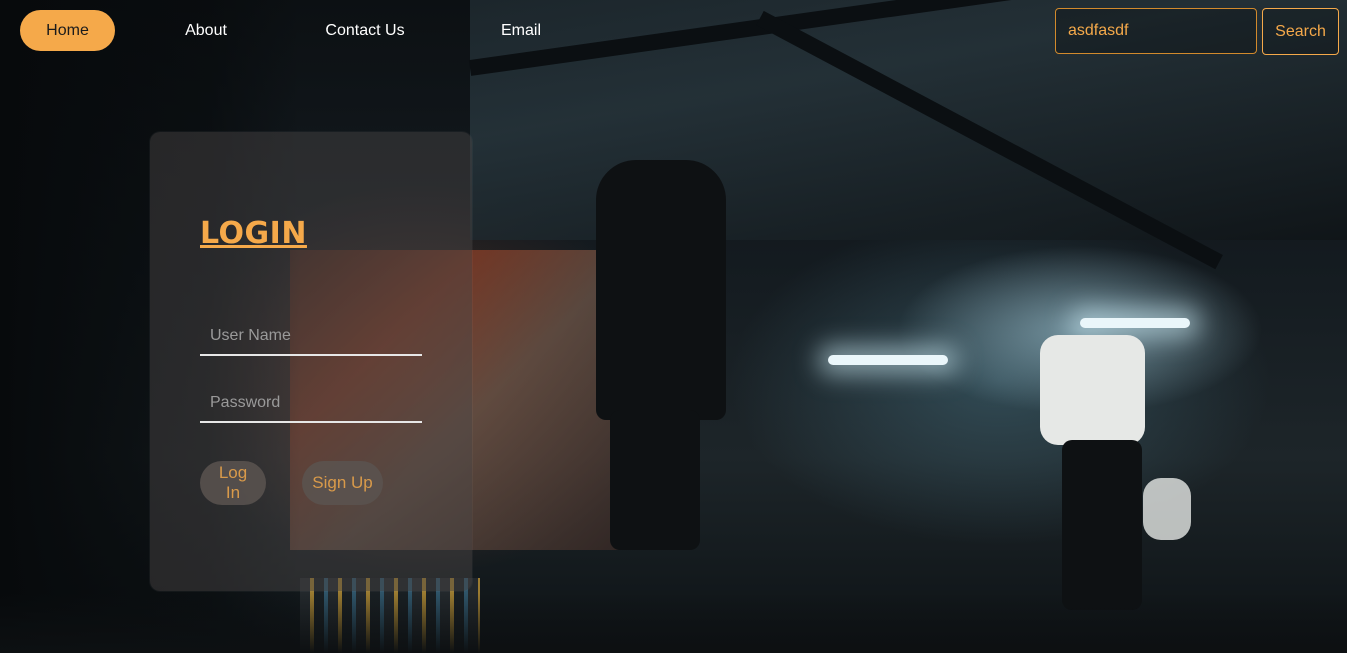  Describe the element at coordinates (365, 30) in the screenshot. I see `nav-contact-link: Contact Us` at that location.